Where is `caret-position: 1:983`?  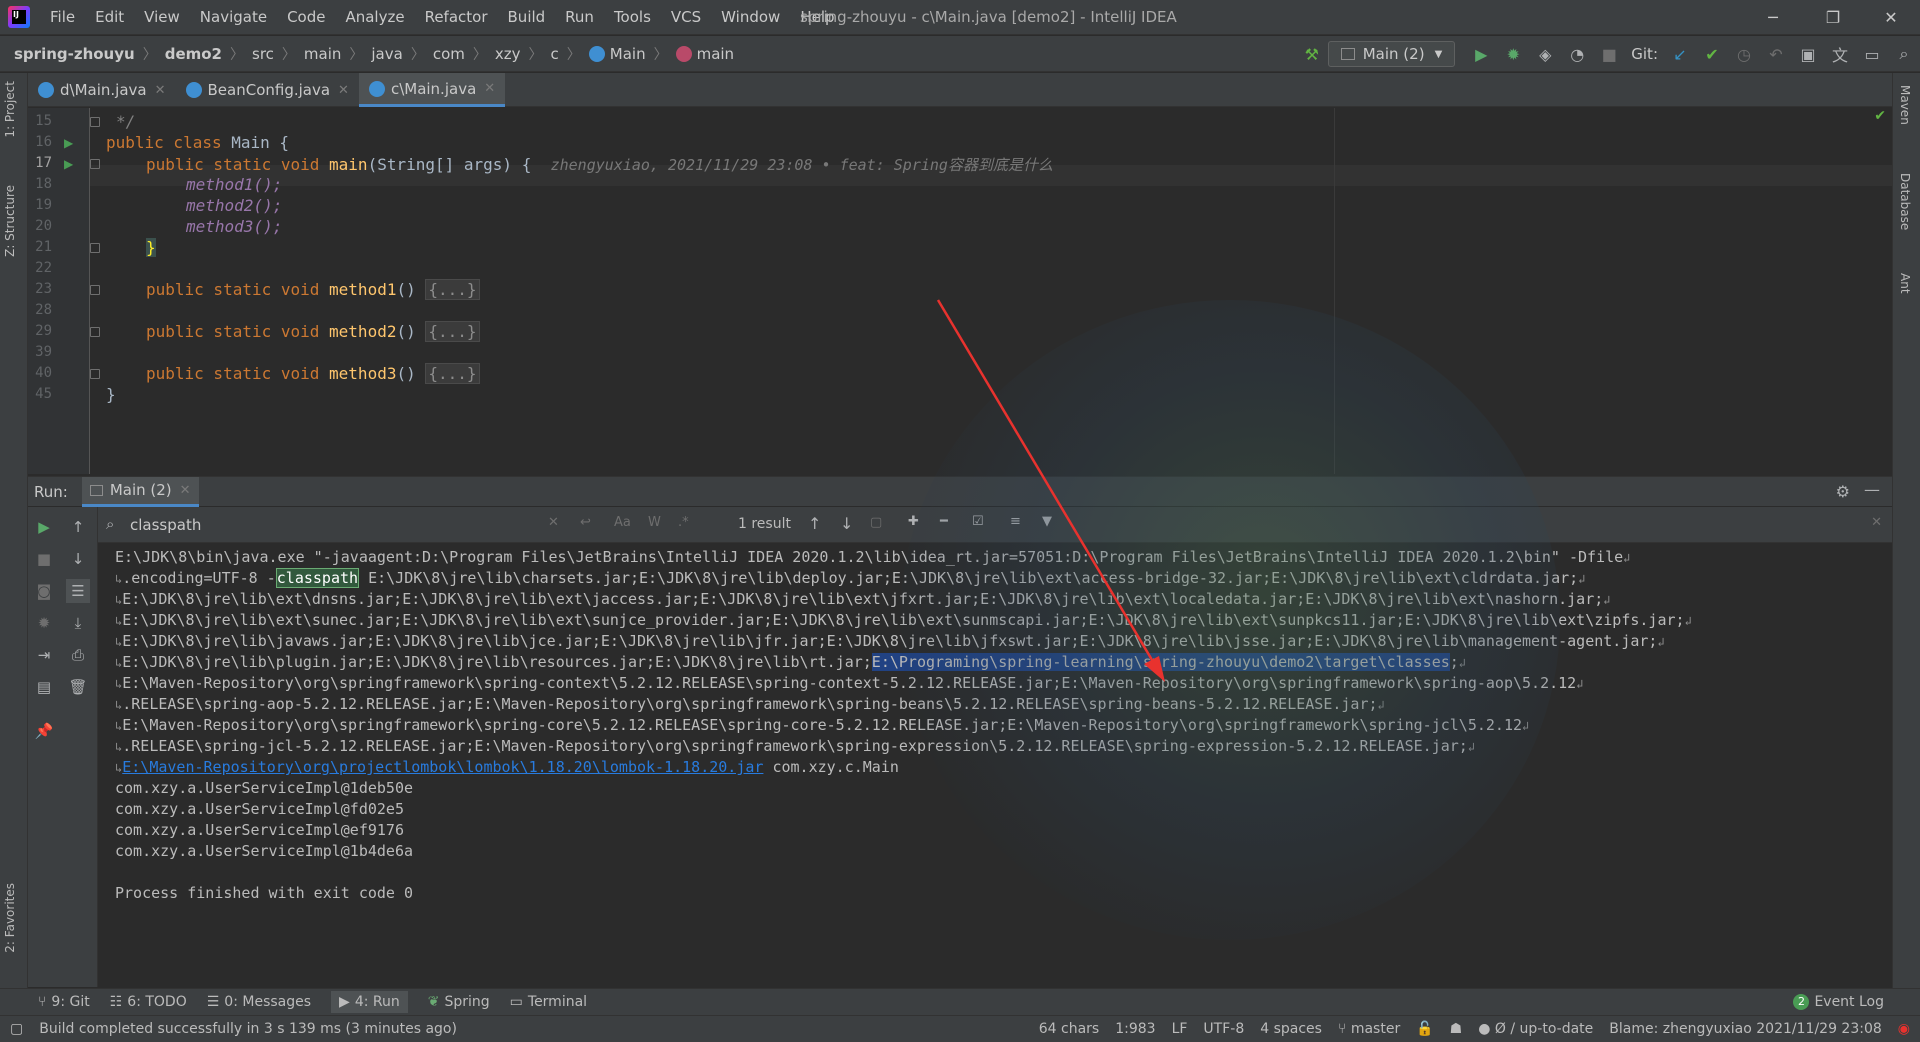 caret-position: 1:983 is located at coordinates (1135, 1029).